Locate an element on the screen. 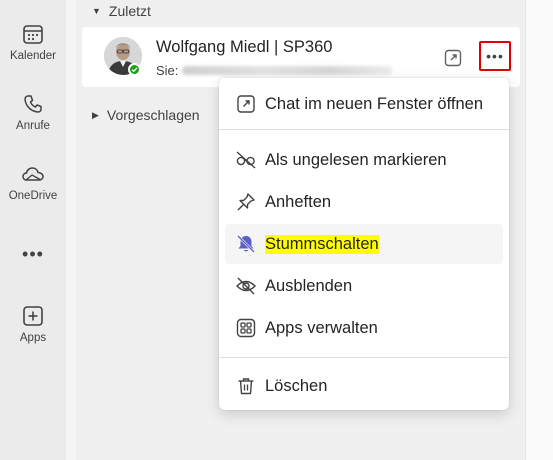  apps-grid-icon is located at coordinates (246, 328).